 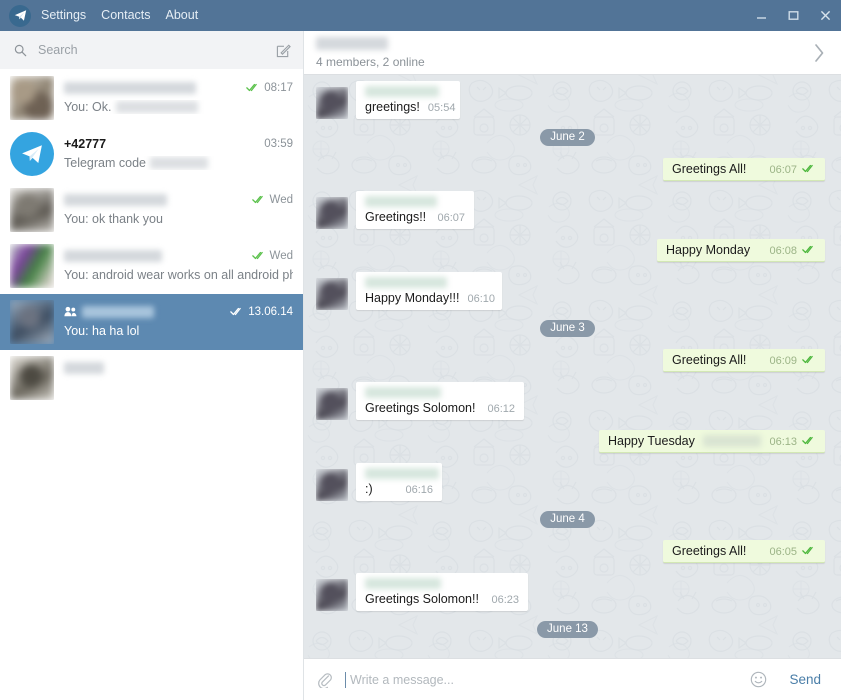 I want to click on telegram-plane-icon, so click(x=20, y=15).